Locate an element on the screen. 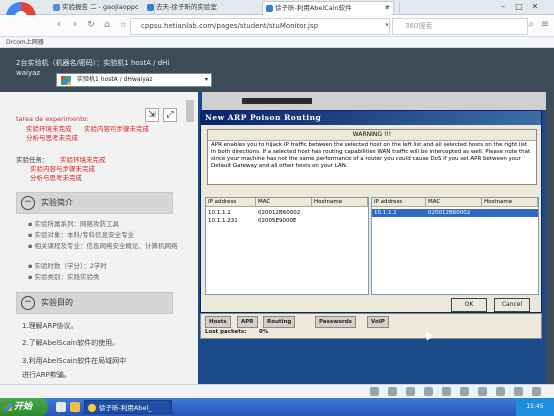 Image resolution: width=554 pixels, height=416 pixels. machine-info-line1: 2台实验机（机器名/密码）：实验机1 hostA / dHi is located at coordinates (93, 63).